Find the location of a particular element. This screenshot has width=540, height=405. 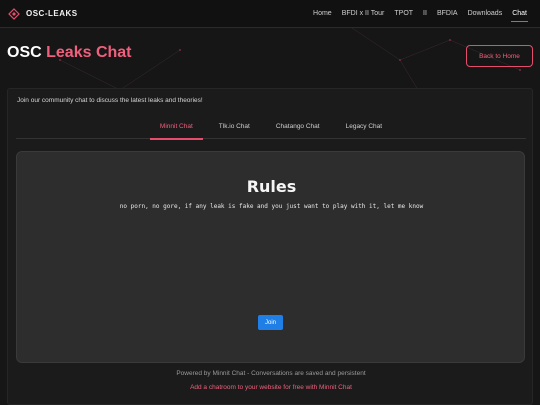

tab-tlkio-chat: Tlk.io Chat is located at coordinates (234, 127).